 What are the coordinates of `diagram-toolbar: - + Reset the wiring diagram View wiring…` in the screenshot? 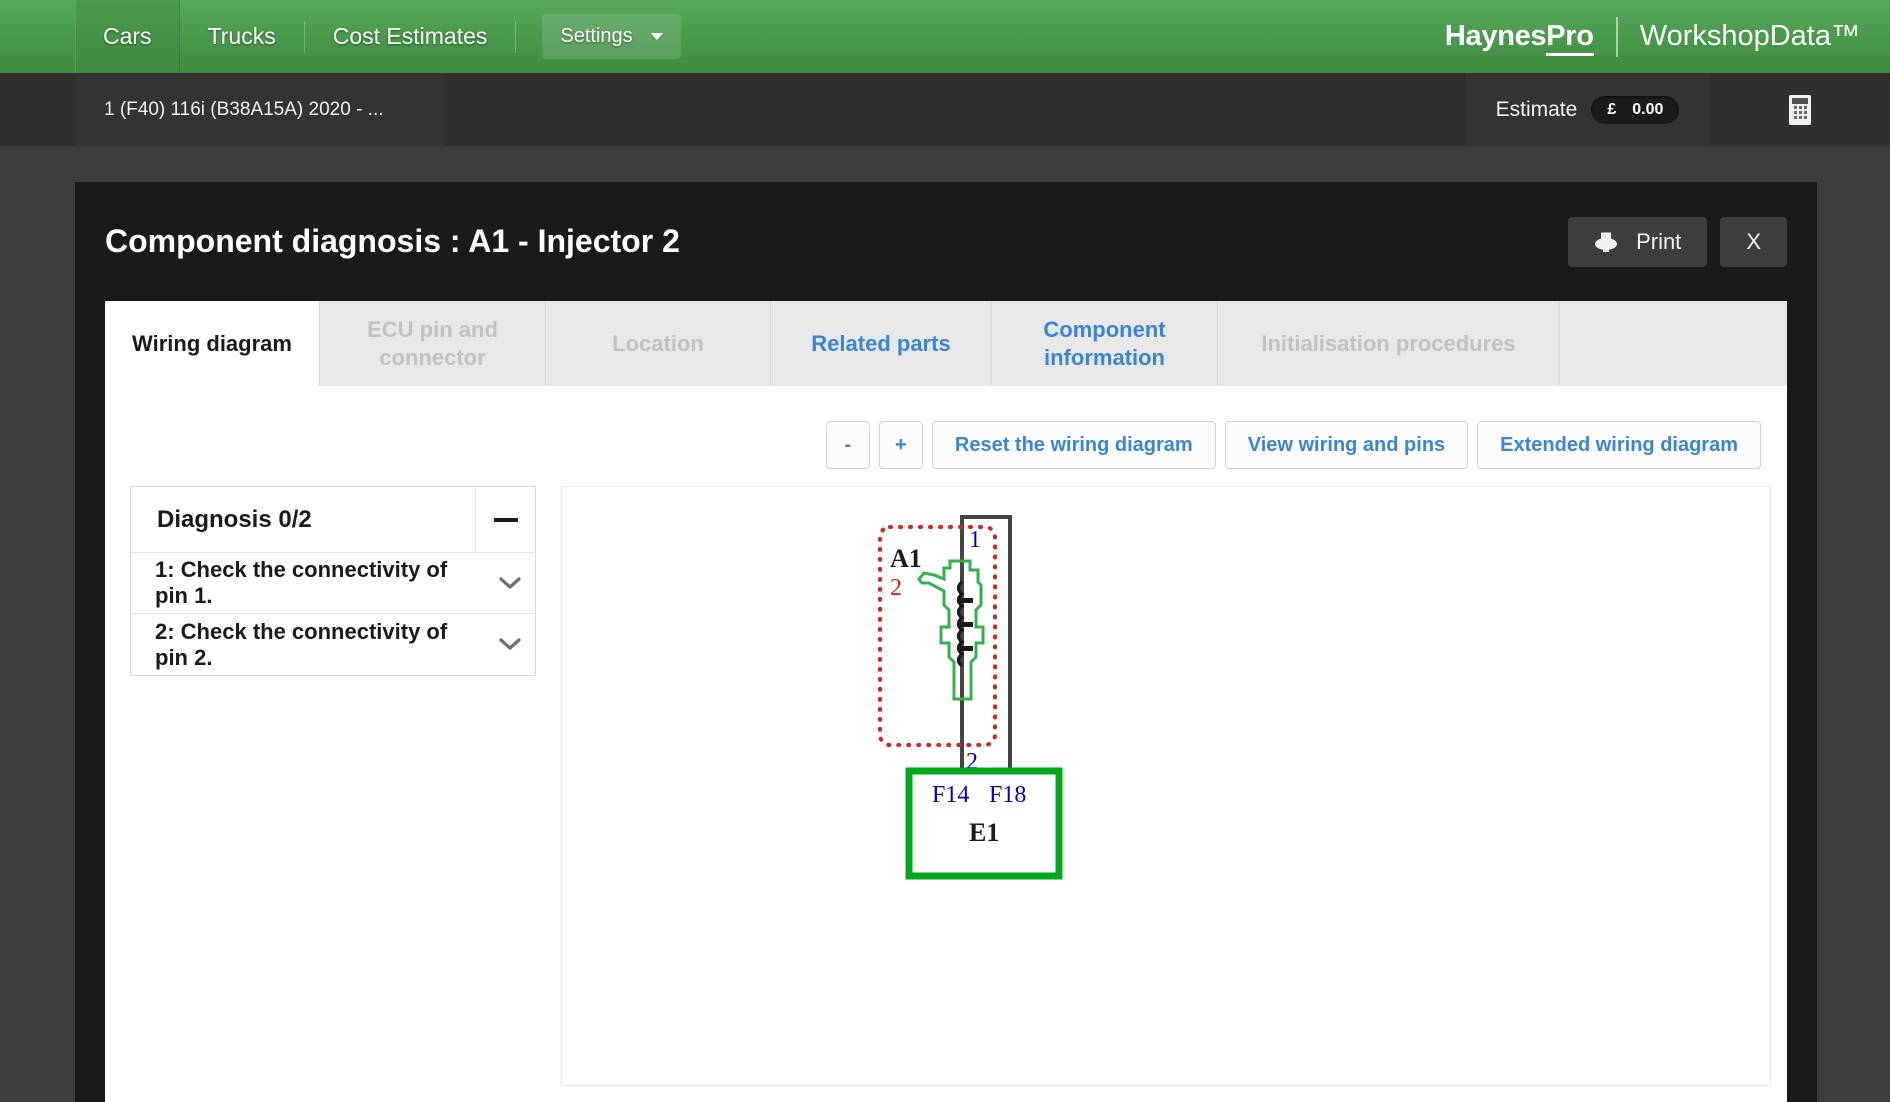 It's located at (1293, 445).